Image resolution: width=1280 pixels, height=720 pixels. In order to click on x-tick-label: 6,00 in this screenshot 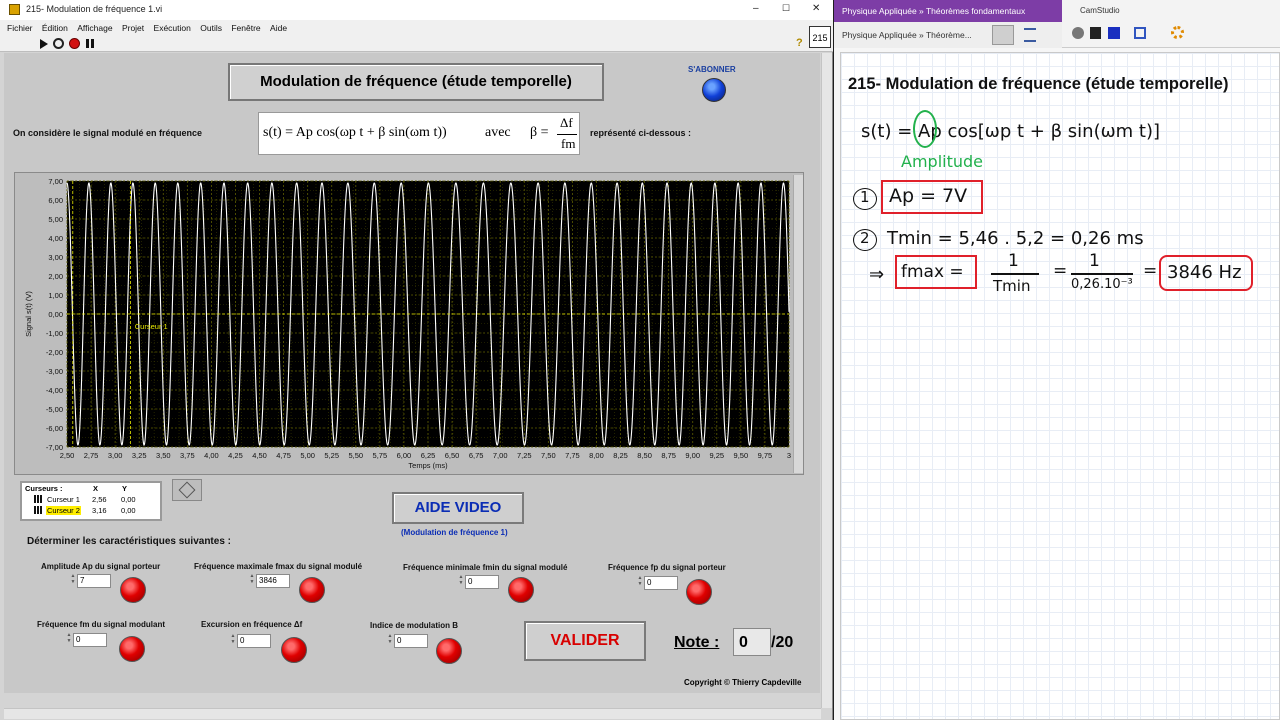, I will do `click(404, 455)`.